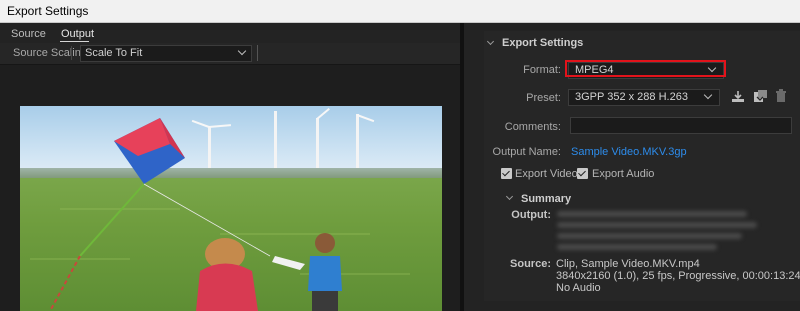  Describe the element at coordinates (623, 174) in the screenshot. I see `export-audio-label: Export Audio` at that location.